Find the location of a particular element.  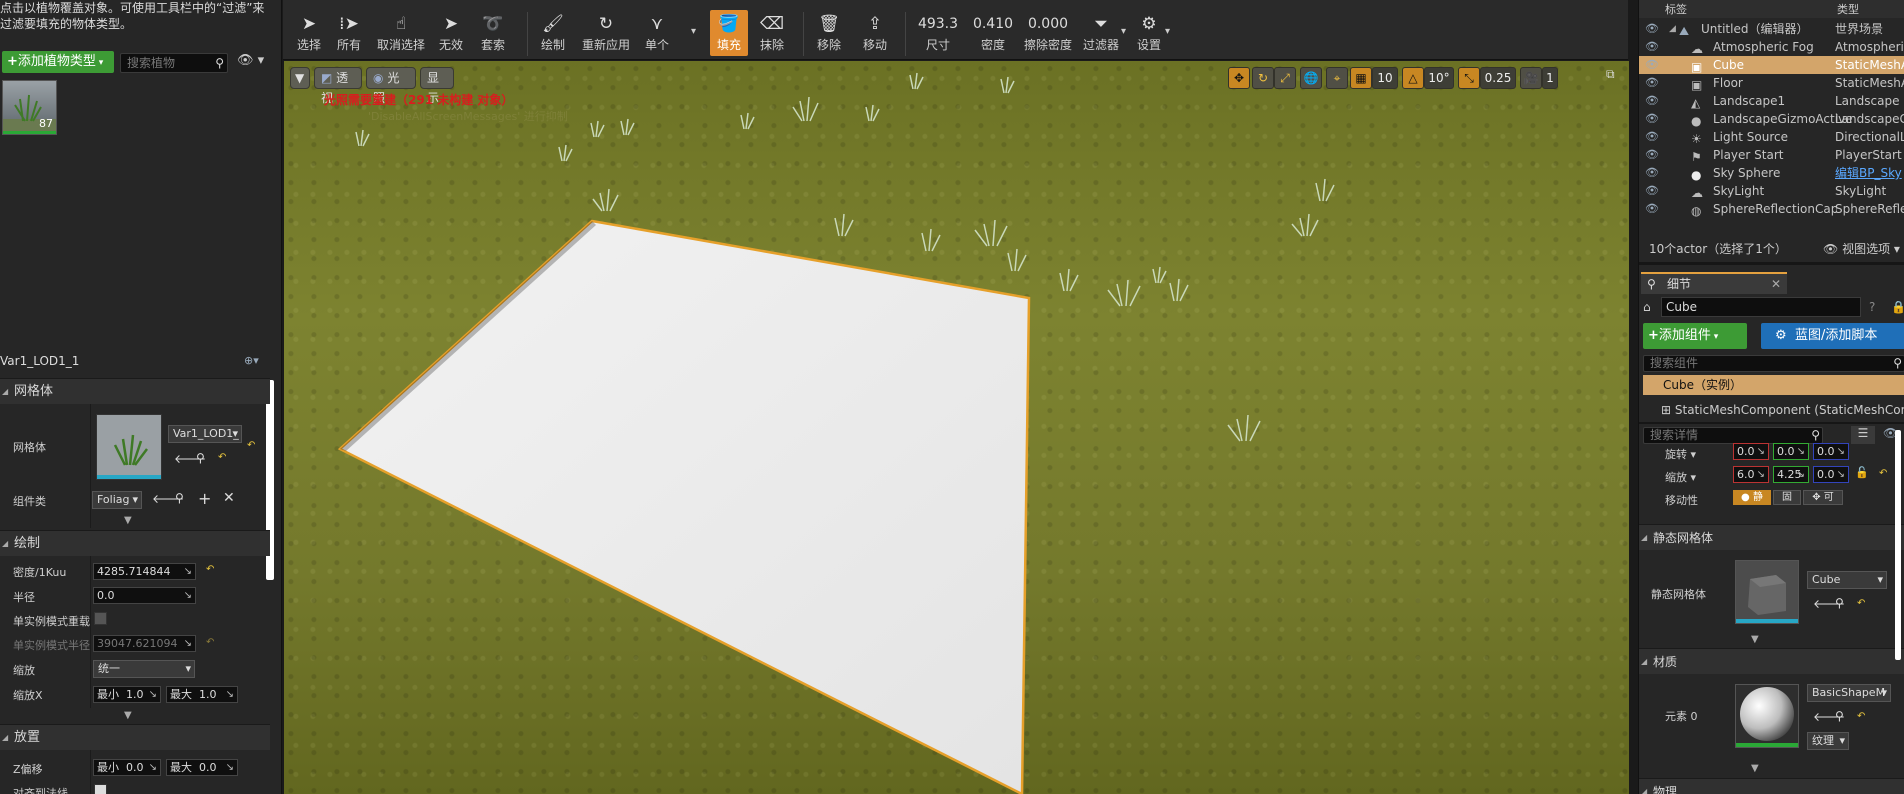

z-offset-min-field: 最小 0.0 is located at coordinates (127, 767).